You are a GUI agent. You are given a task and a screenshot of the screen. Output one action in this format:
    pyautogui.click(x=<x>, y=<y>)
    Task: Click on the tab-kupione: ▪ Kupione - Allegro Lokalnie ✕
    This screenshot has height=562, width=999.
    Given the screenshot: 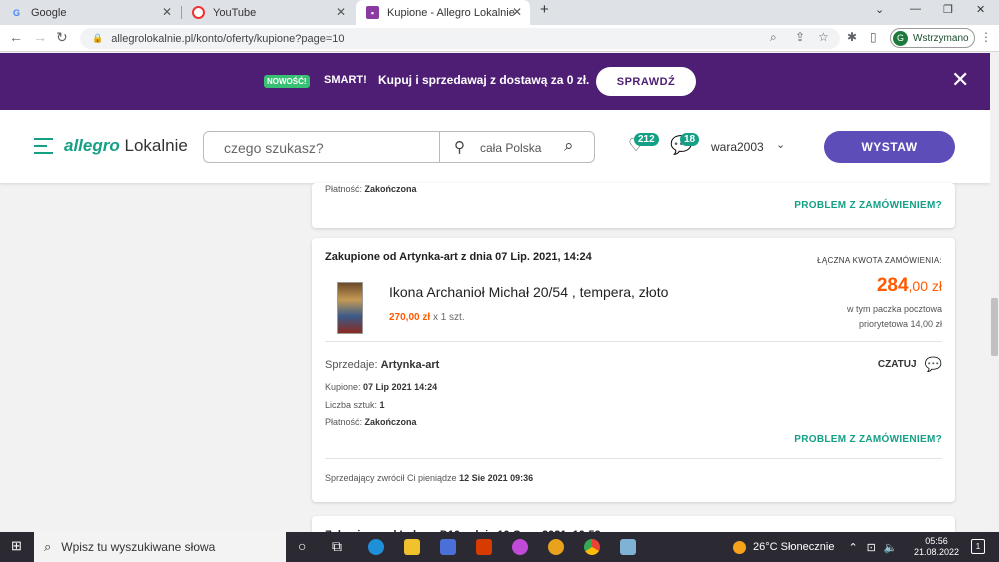 What is the action you would take?
    pyautogui.click(x=443, y=12)
    